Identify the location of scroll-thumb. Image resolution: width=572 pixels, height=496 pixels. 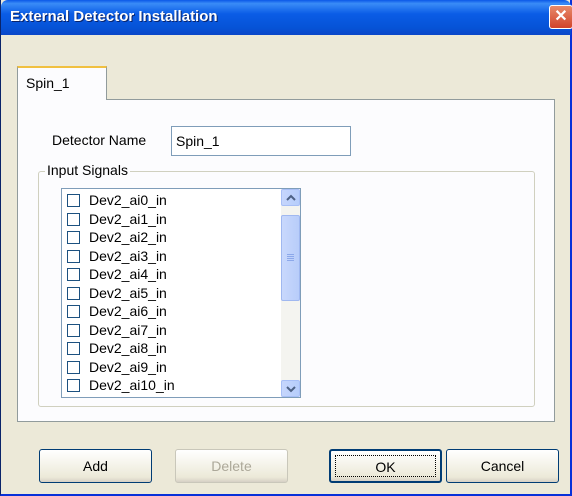
(290, 258).